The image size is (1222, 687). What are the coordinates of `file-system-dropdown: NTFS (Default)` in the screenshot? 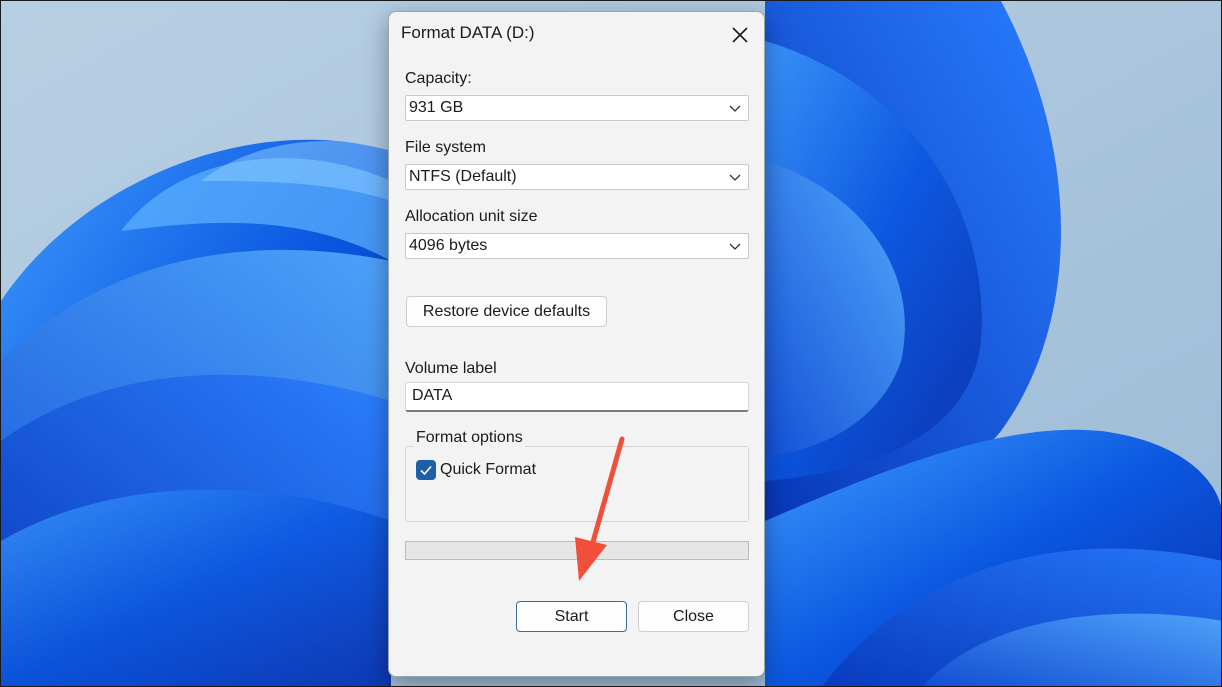 It's located at (577, 177).